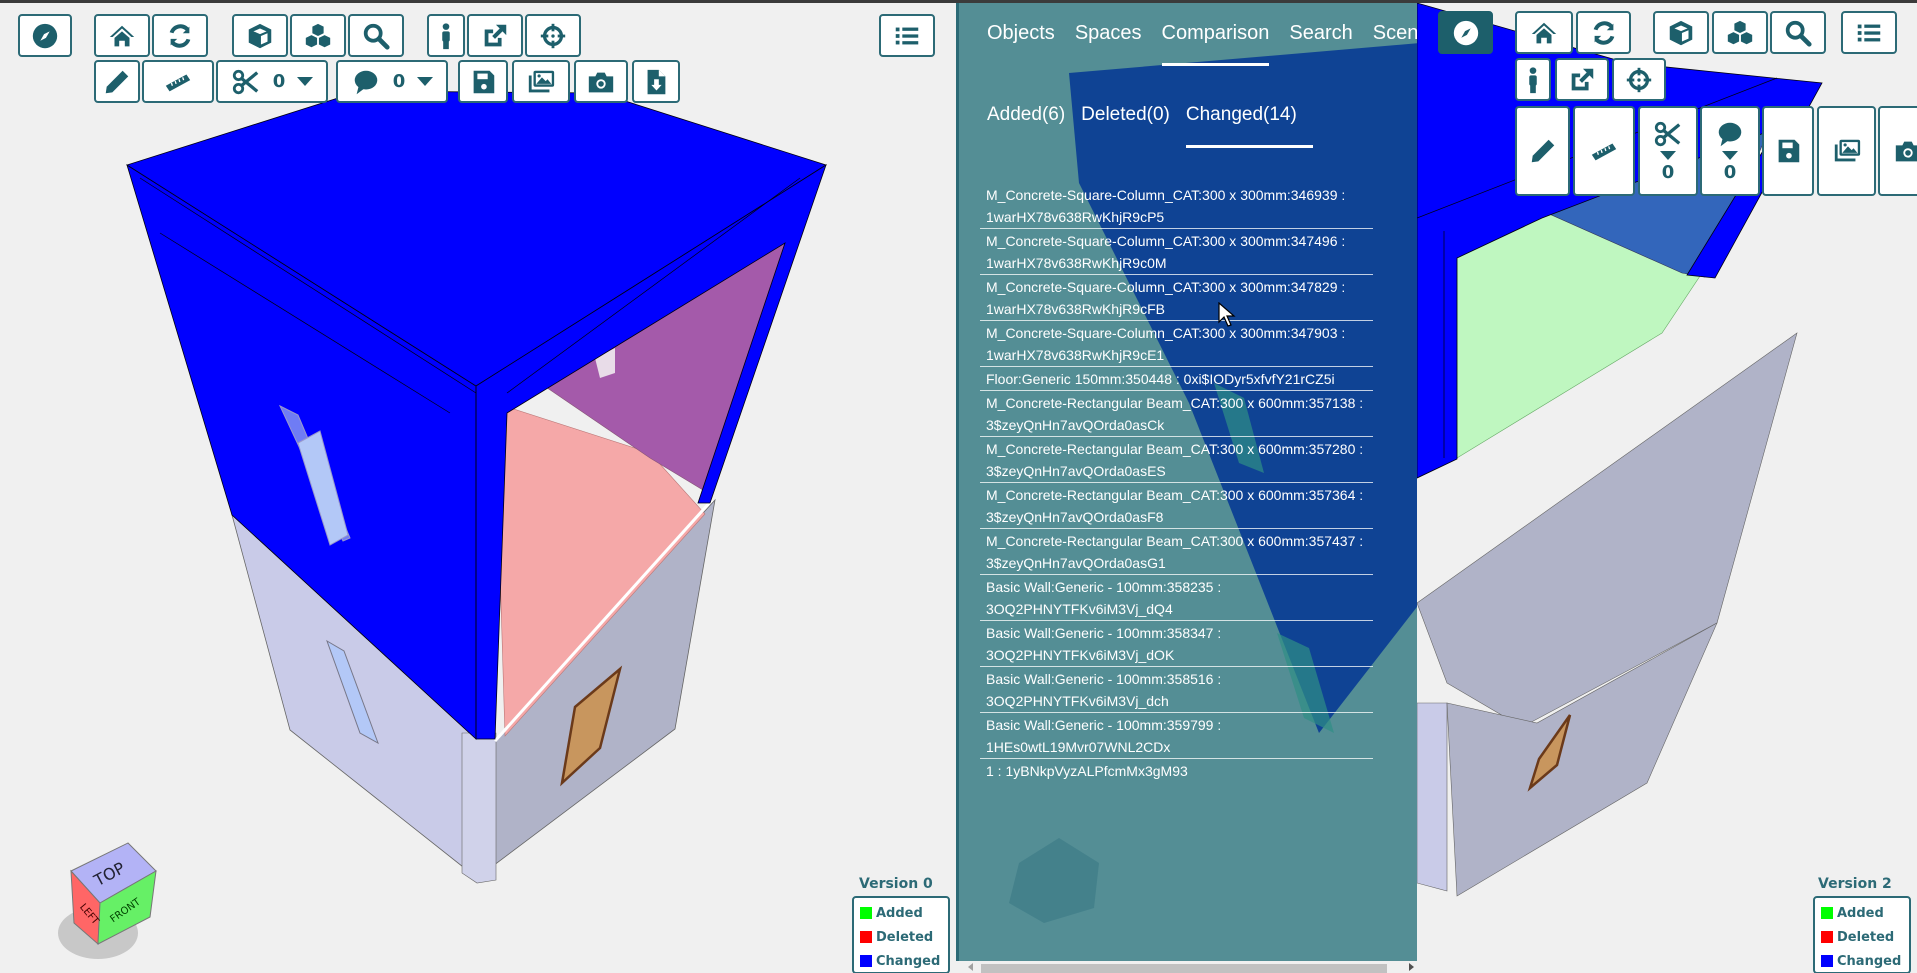 Image resolution: width=1917 pixels, height=973 pixels. I want to click on changed-swatch, so click(1827, 961).